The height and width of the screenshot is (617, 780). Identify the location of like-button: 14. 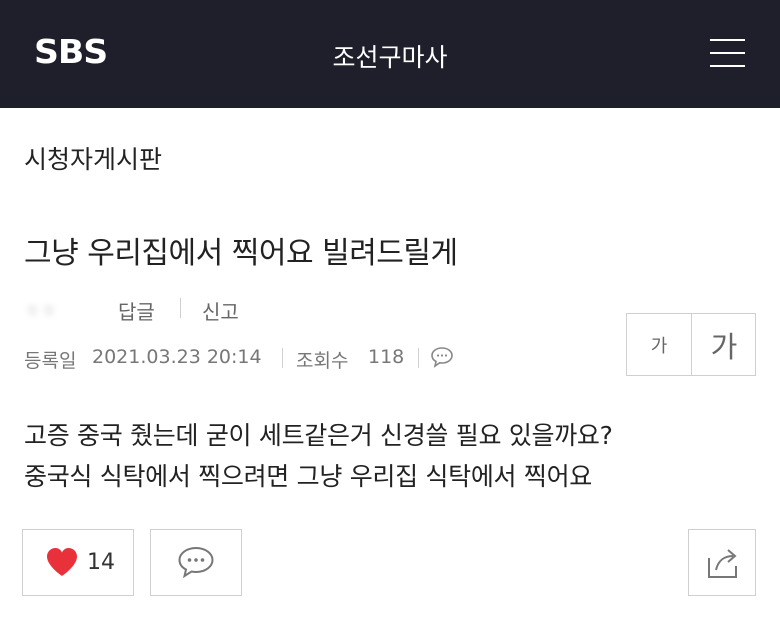
(78, 562).